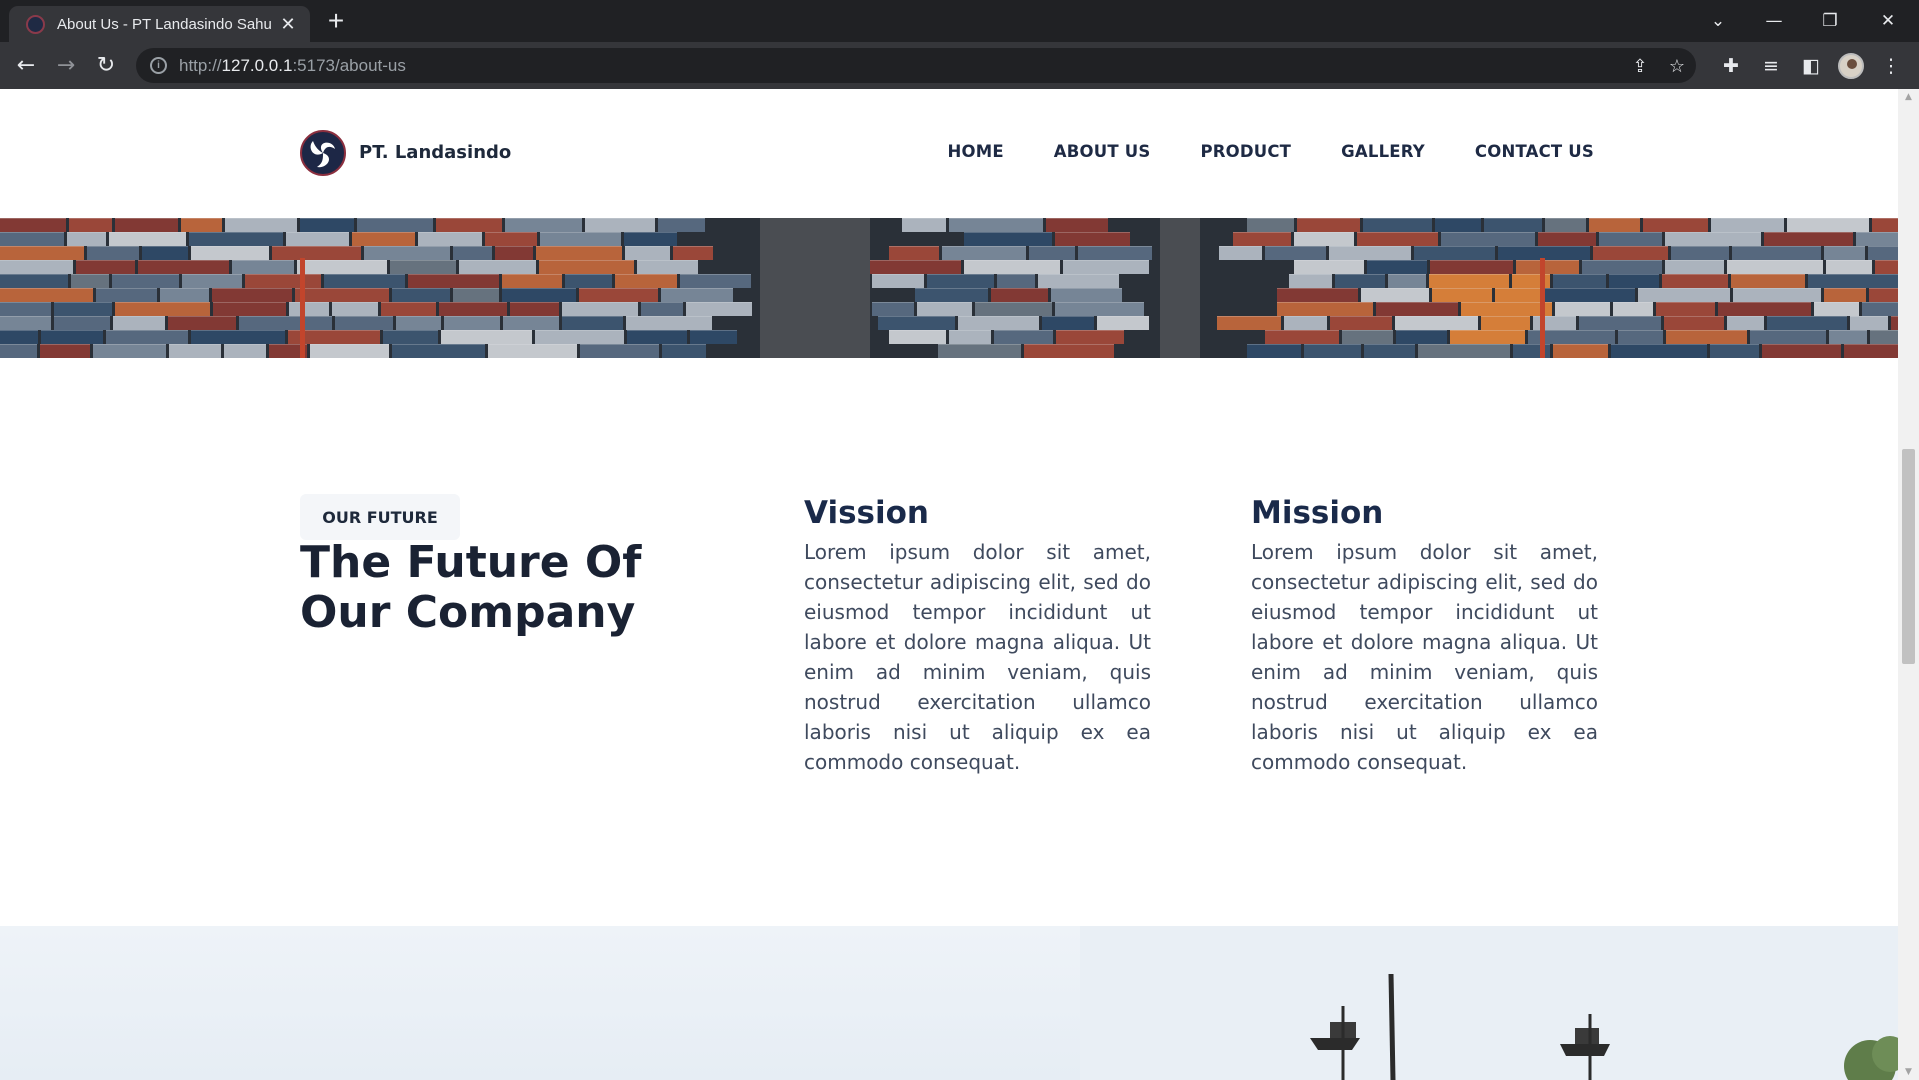  I want to click on share-icon: ⇪, so click(1640, 66).